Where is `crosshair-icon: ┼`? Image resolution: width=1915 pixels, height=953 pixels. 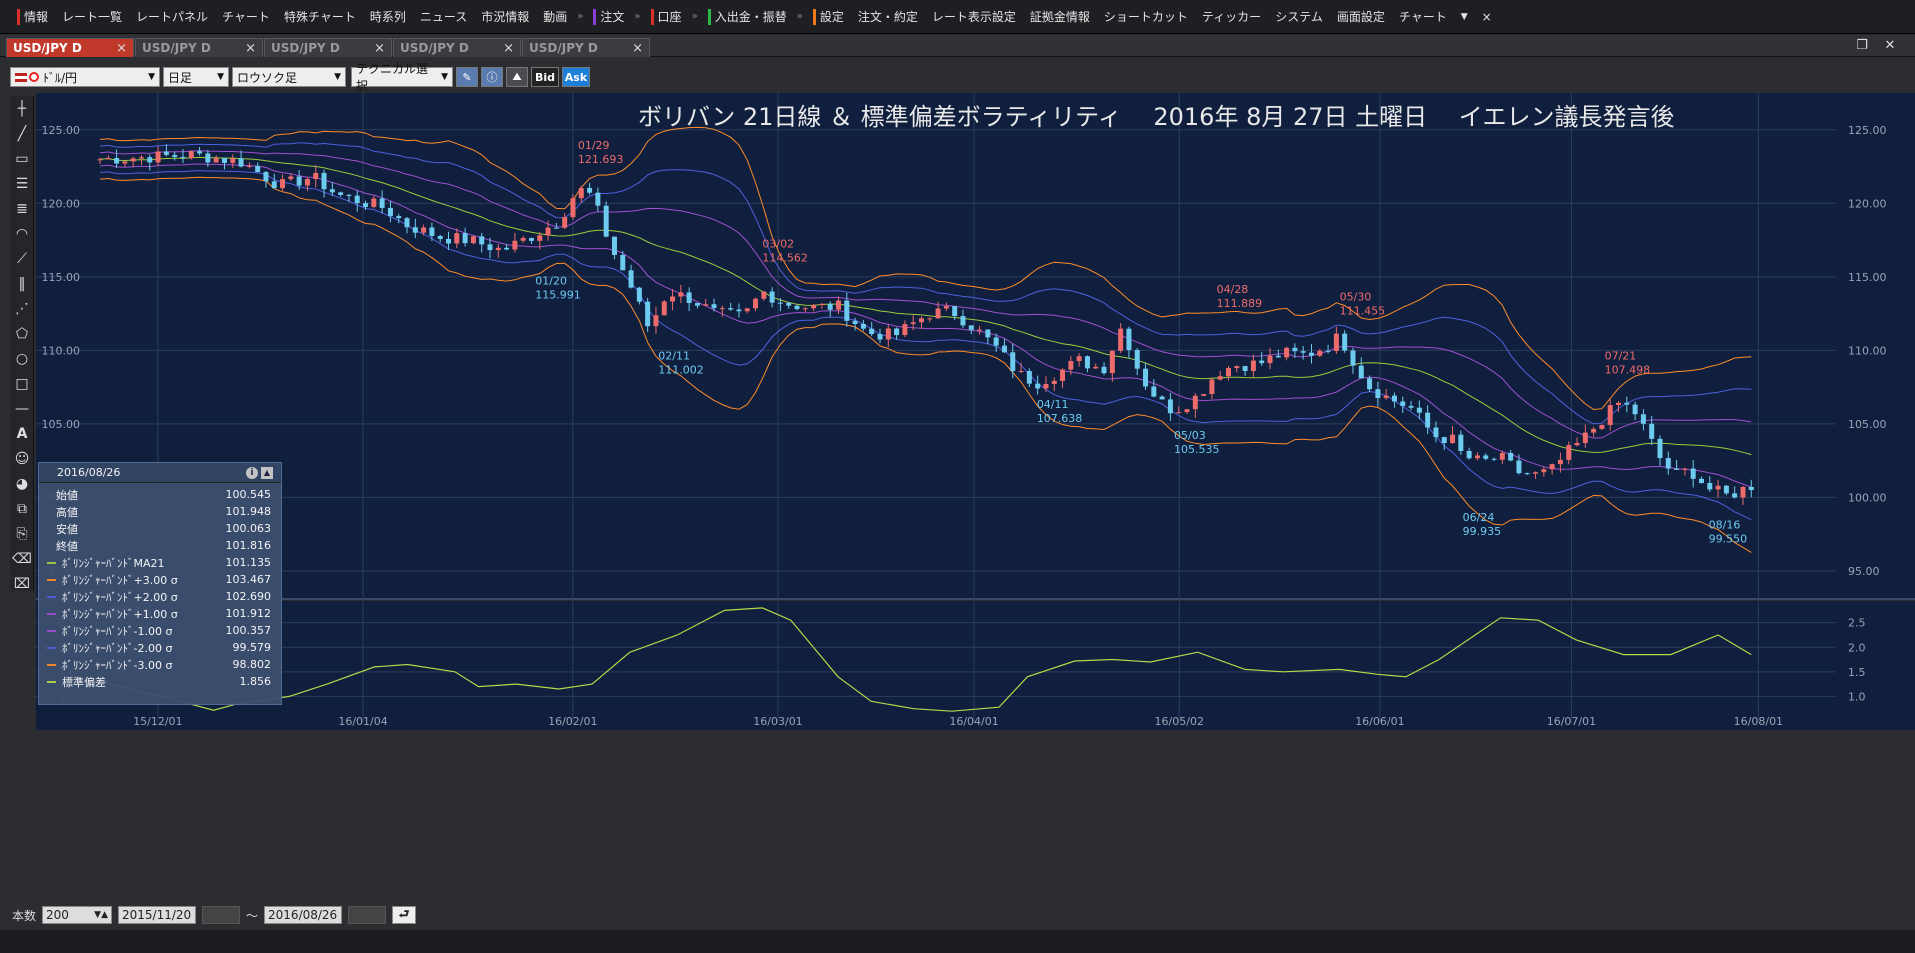
crosshair-icon: ┼ is located at coordinates (22, 109).